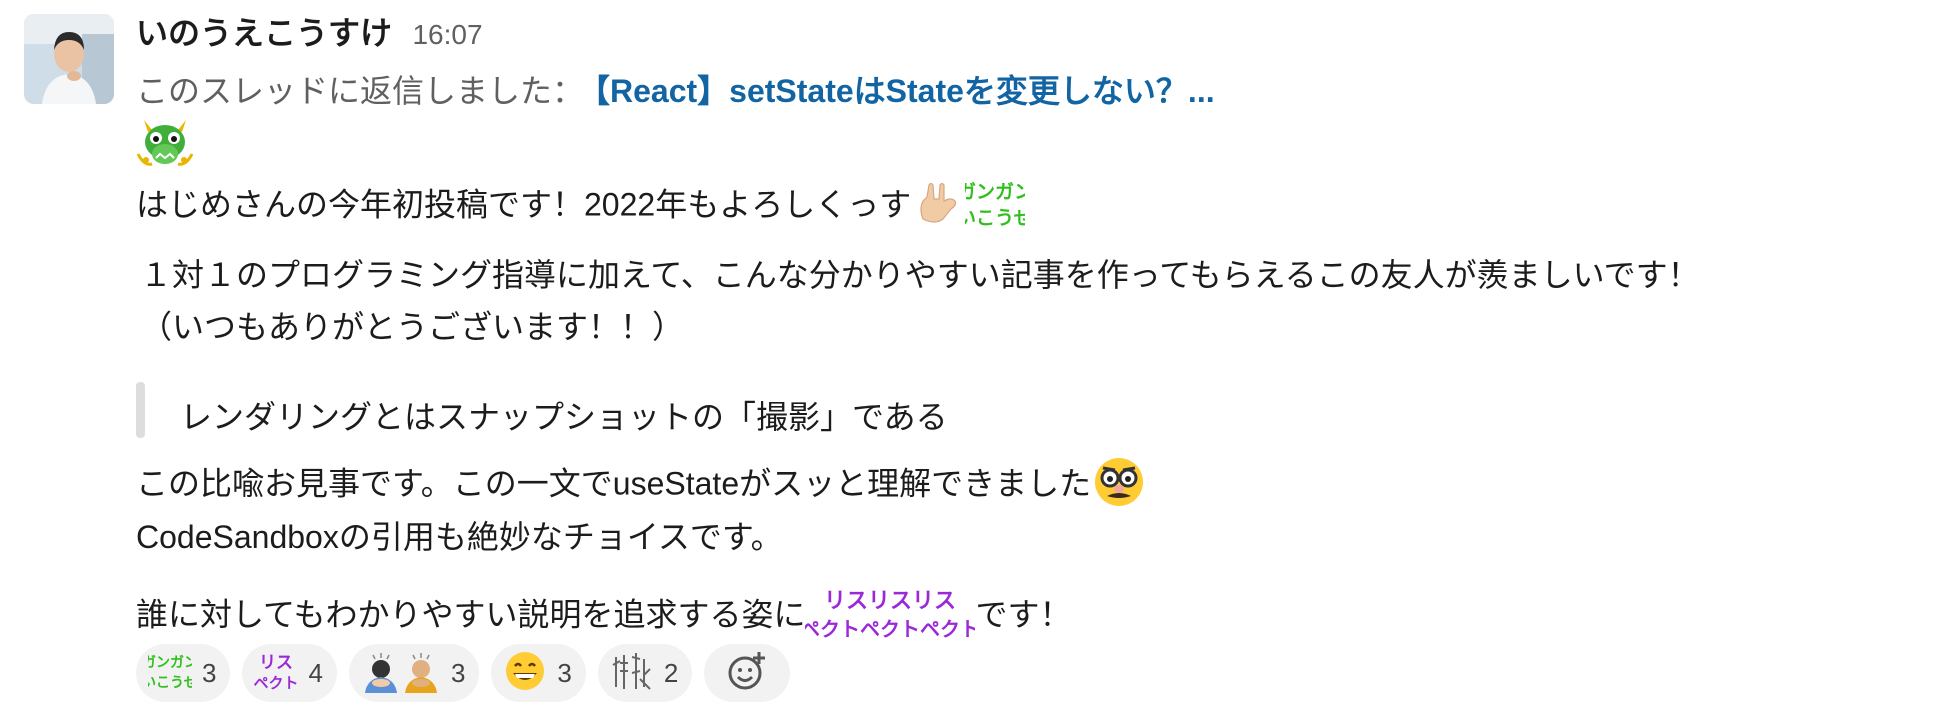 Image resolution: width=1956 pixels, height=724 pixels. What do you see at coordinates (471, 614) in the screenshot?
I see `message-text: 誰に対してもわかりやすい説明を追求する姿に` at bounding box center [471, 614].